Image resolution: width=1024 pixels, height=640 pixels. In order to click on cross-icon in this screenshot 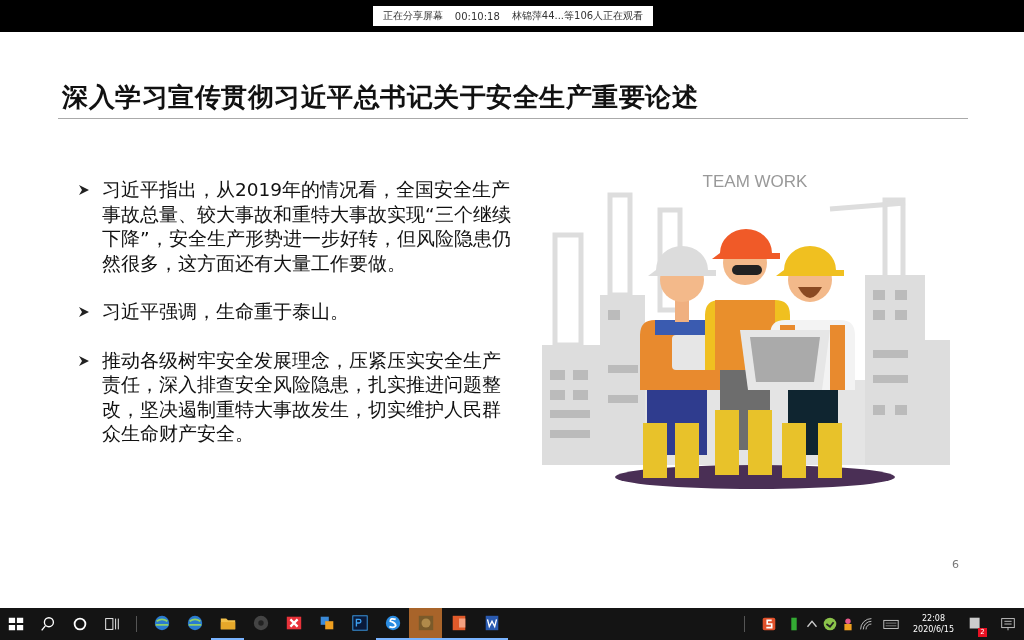, I will do `click(293, 623)`.